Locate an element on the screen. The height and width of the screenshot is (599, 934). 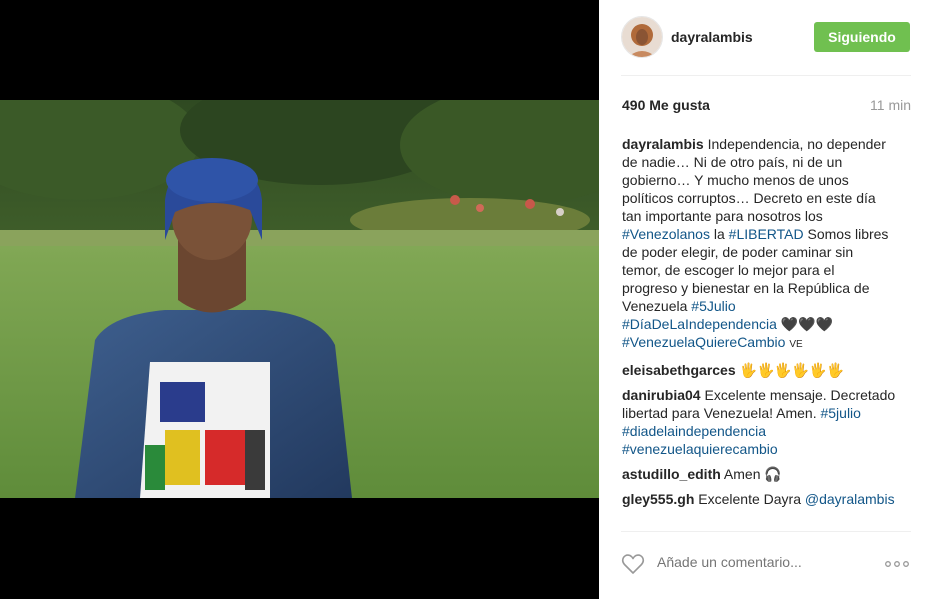
comment-user: astudillo_edith is located at coordinates (671, 474).